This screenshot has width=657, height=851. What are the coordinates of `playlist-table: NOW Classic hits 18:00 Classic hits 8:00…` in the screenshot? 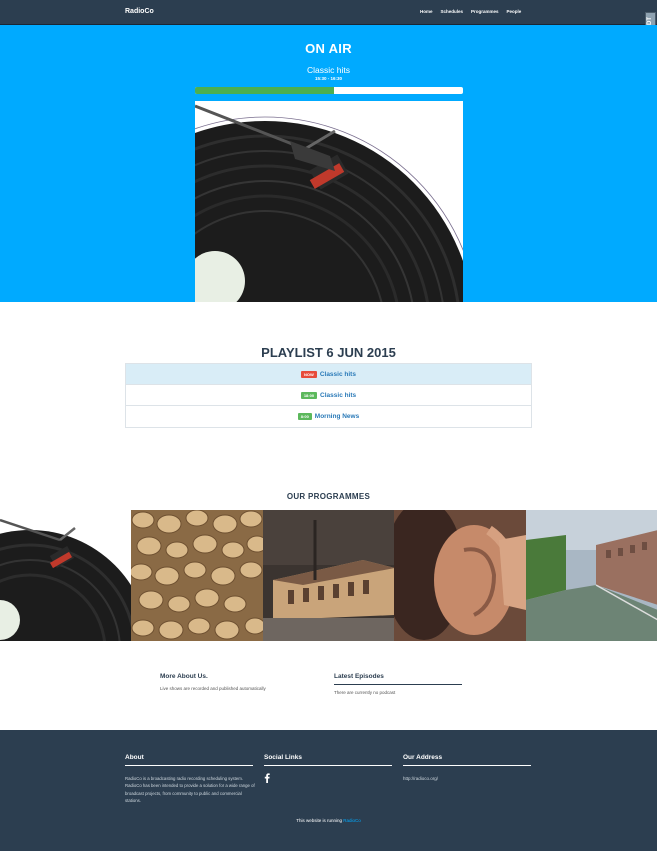 It's located at (328, 395).